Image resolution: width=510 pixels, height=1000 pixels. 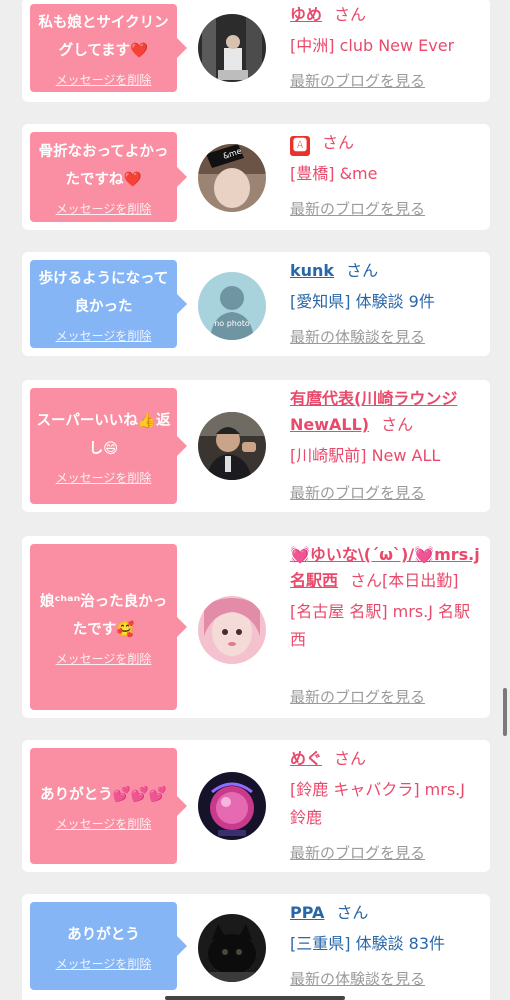 What do you see at coordinates (380, 625) in the screenshot?
I see `user-location: [名古屋 名駅] mrs.J 名駅西` at bounding box center [380, 625].